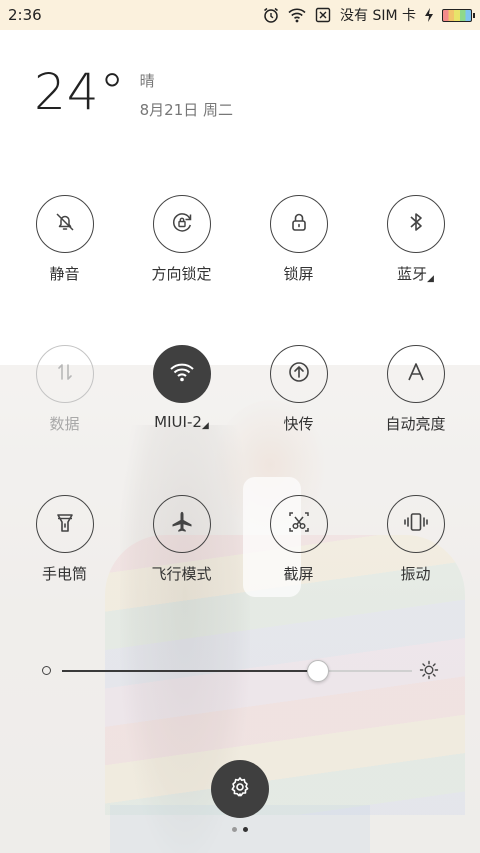 This screenshot has height=853, width=480. What do you see at coordinates (298, 274) in the screenshot?
I see `tile-lock-screen-label: 锁屏` at bounding box center [298, 274].